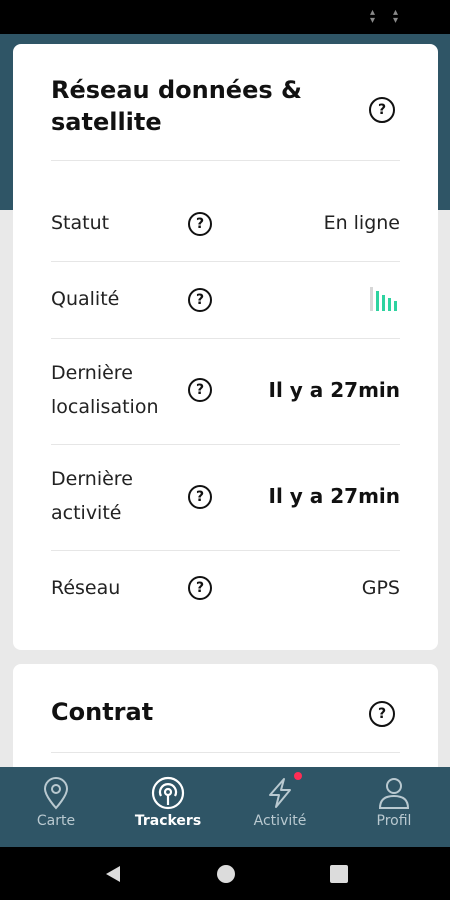 This screenshot has height=900, width=450. I want to click on home-icon, so click(226, 874).